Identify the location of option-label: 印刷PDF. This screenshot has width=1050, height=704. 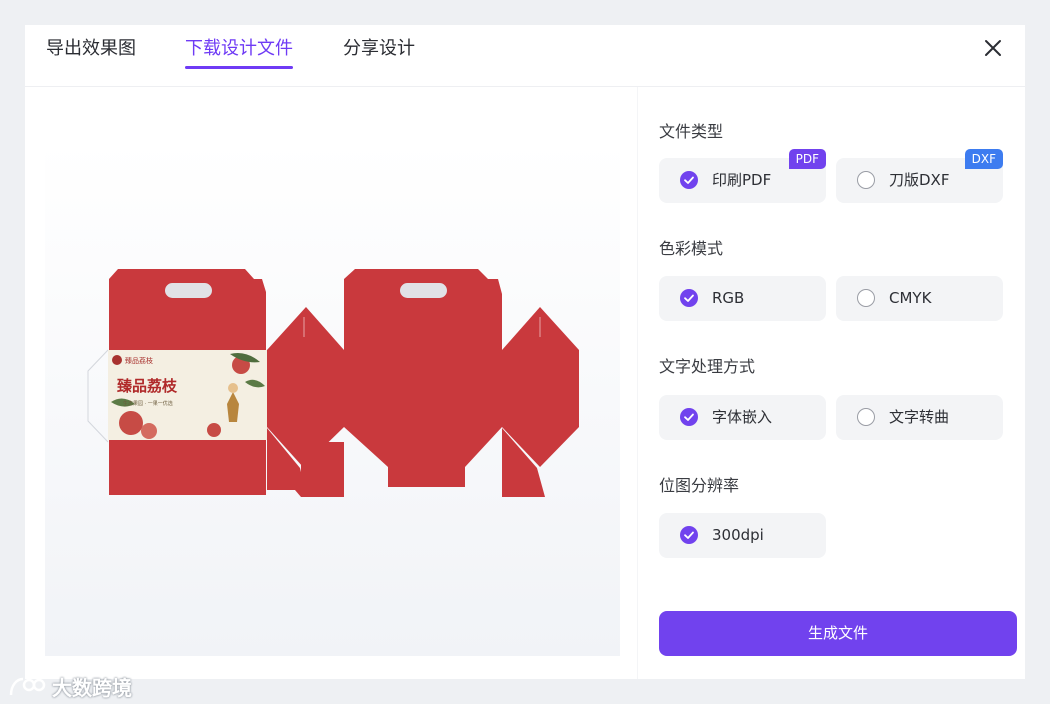
(742, 180).